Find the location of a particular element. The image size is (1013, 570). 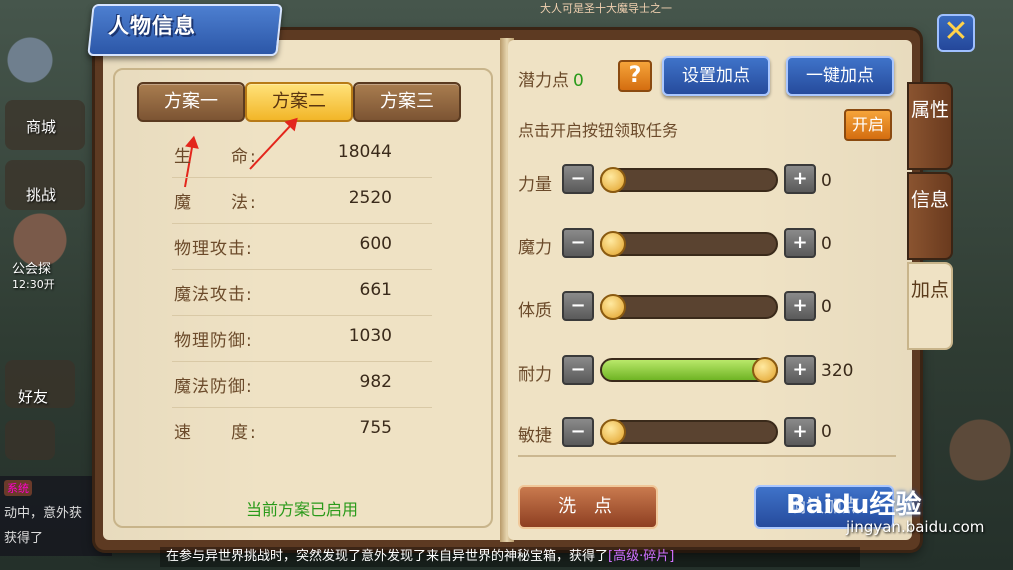

increase-strength-button: + is located at coordinates (800, 179).